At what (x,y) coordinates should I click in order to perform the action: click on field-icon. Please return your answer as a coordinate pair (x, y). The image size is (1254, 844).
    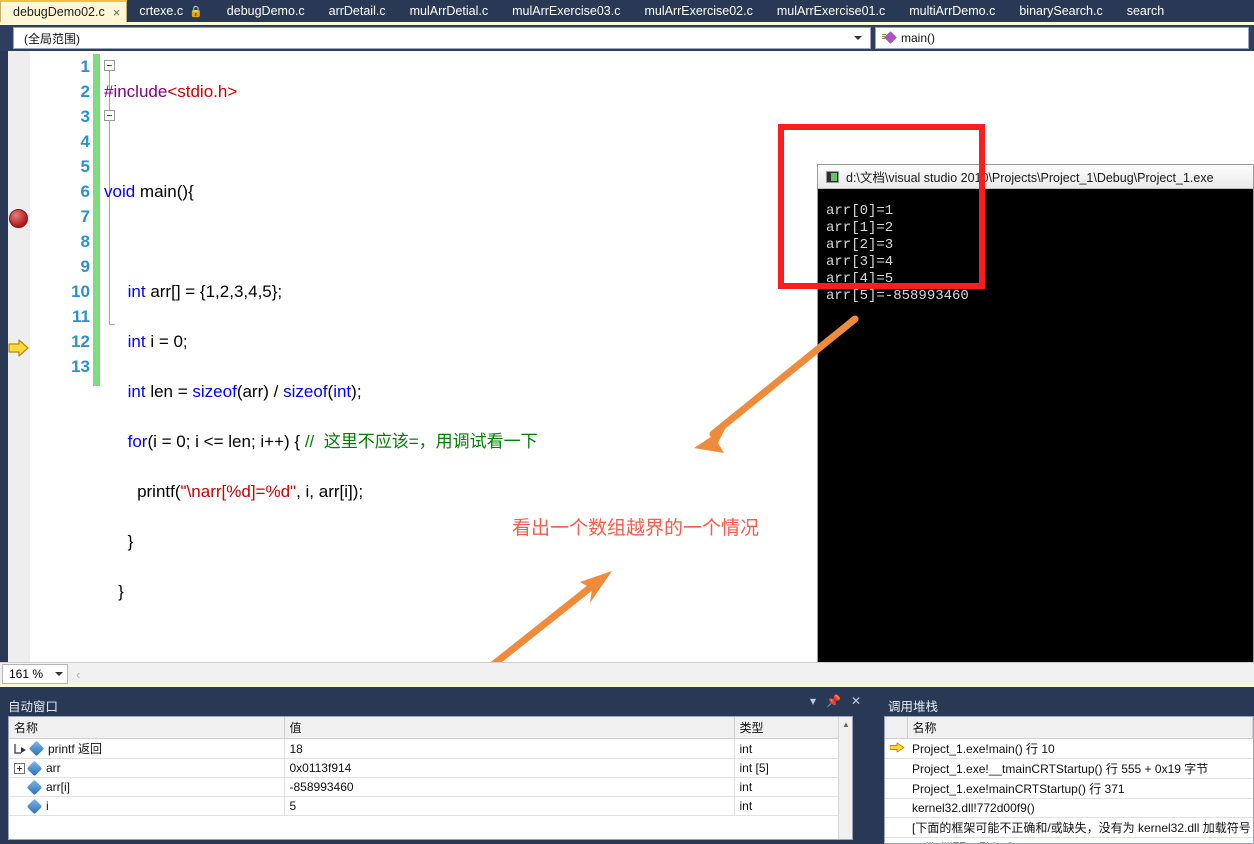
    Looking at the image, I should click on (36, 748).